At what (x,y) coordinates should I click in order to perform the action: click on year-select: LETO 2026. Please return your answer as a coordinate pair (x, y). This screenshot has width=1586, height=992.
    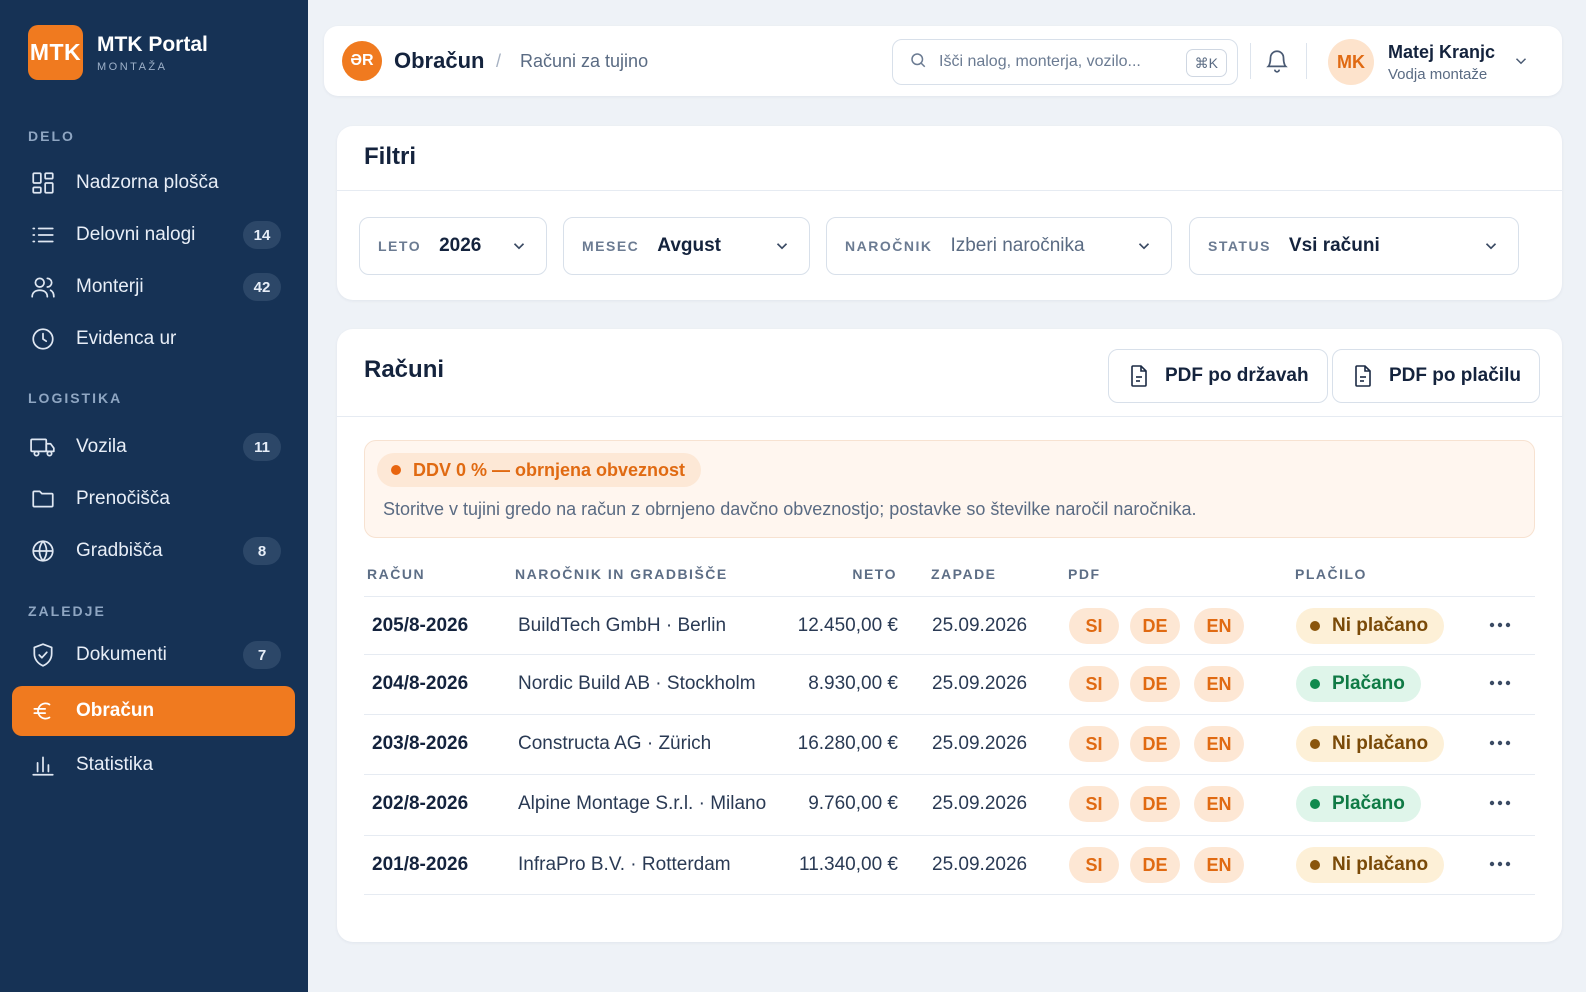
    Looking at the image, I should click on (453, 246).